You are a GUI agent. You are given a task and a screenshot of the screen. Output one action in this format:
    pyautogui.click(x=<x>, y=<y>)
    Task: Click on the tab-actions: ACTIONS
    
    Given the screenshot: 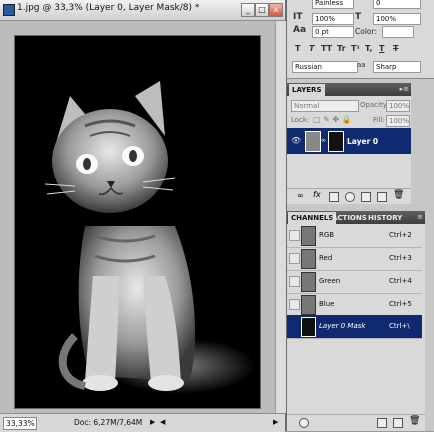 What is the action you would take?
    pyautogui.click(x=349, y=218)
    